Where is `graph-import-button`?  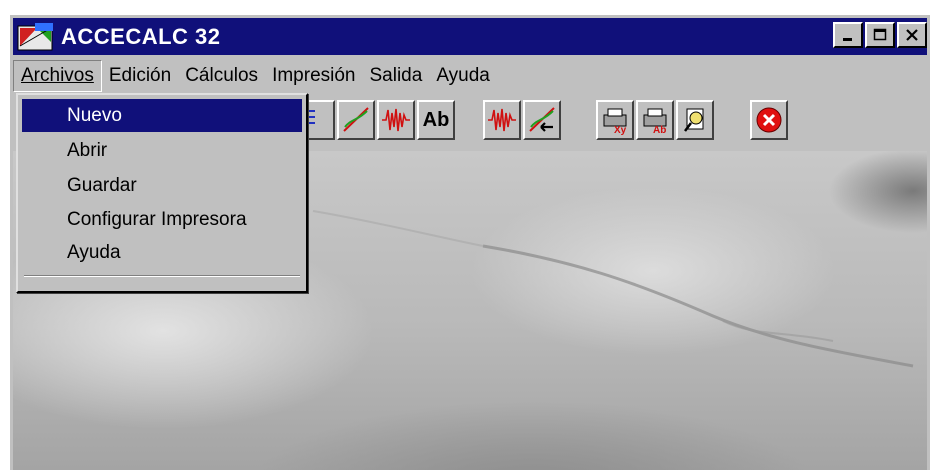
graph-import-button is located at coordinates (542, 120).